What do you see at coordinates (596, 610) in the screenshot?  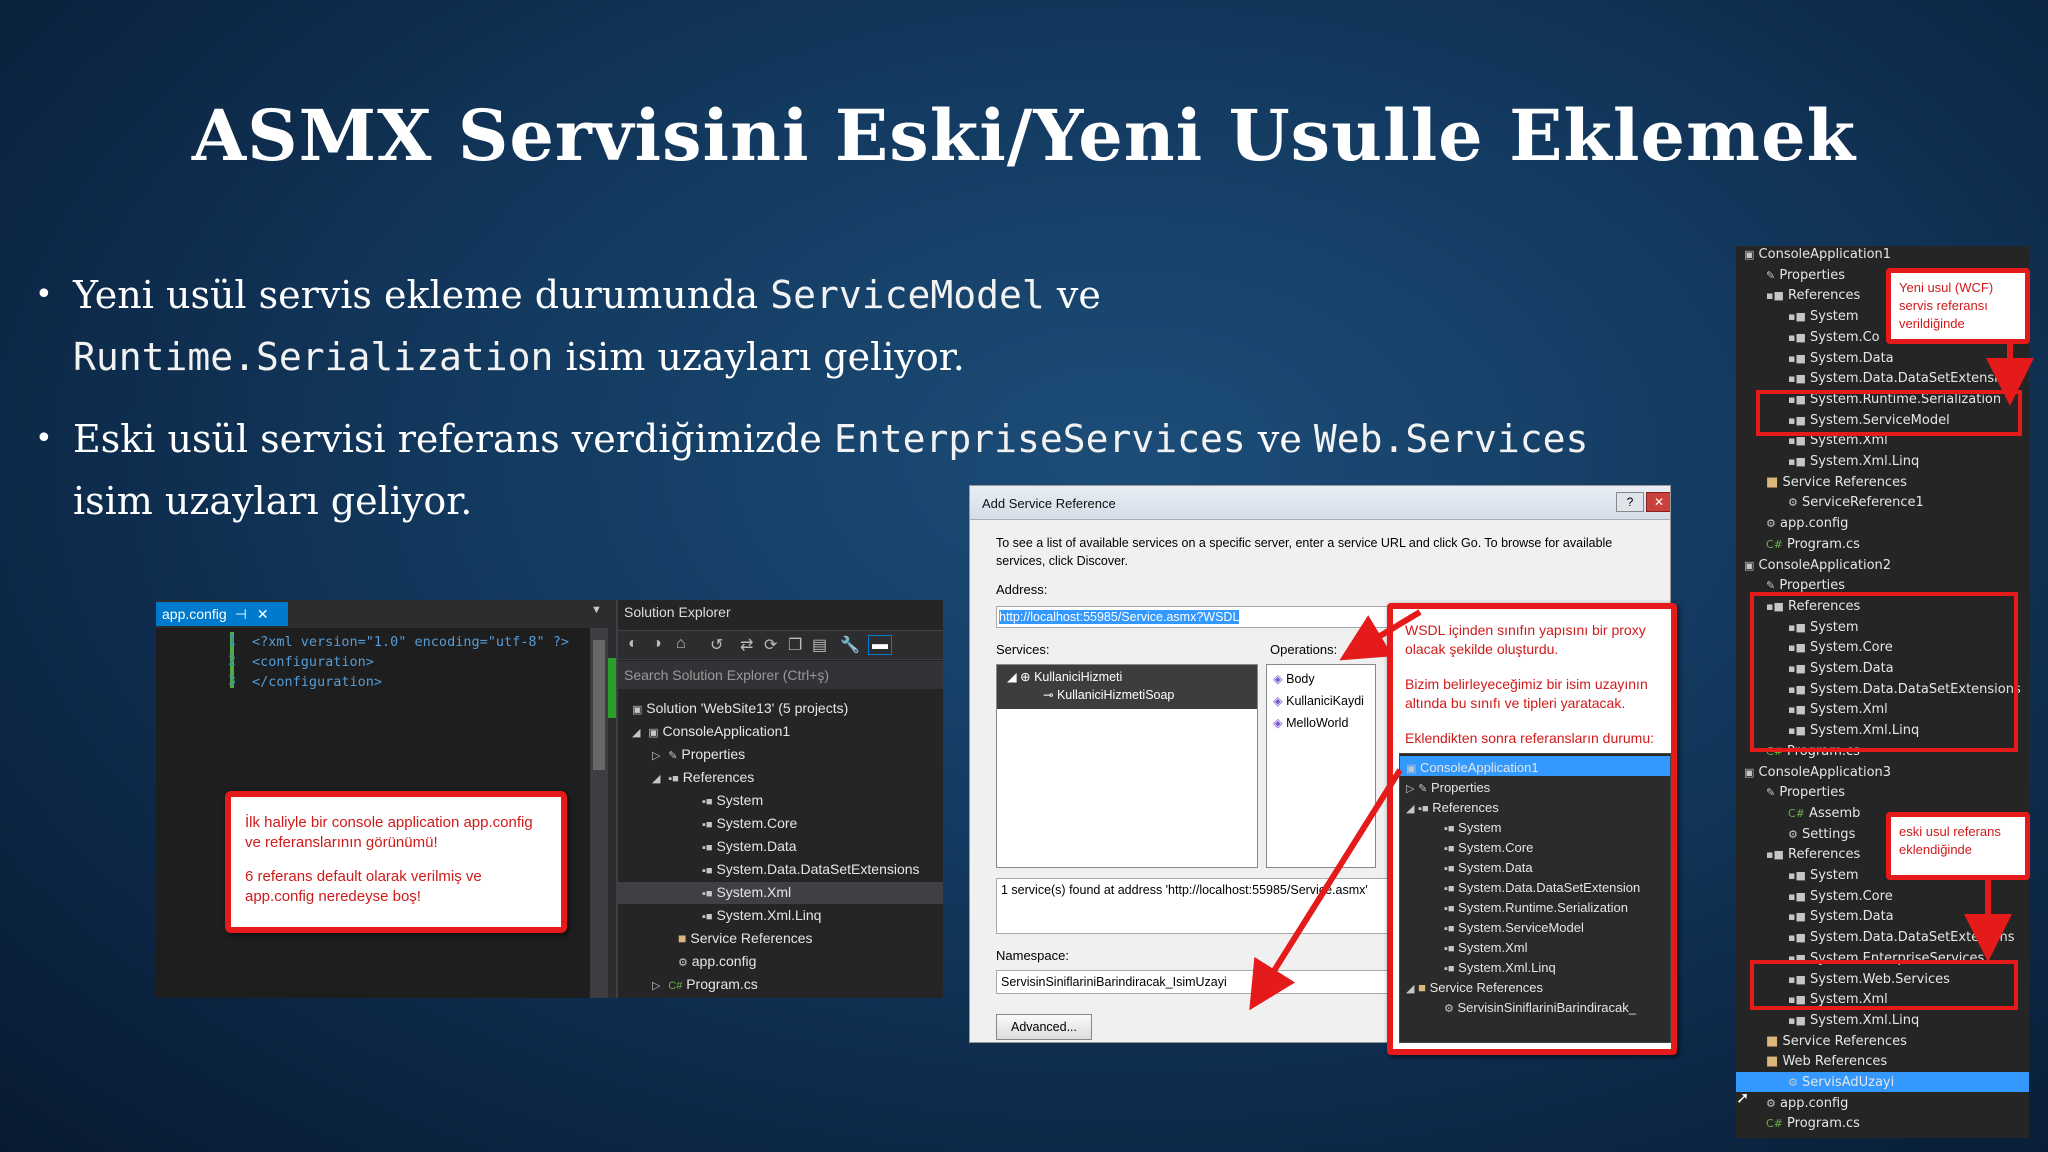 I see `chevron-down-icon: ▼` at bounding box center [596, 610].